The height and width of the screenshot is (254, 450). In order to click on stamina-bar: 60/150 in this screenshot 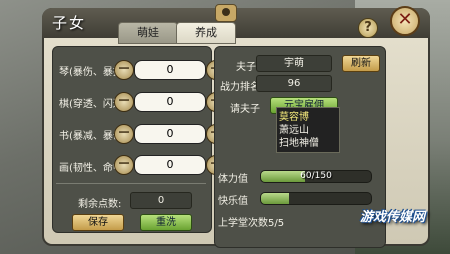, I will do `click(316, 176)`.